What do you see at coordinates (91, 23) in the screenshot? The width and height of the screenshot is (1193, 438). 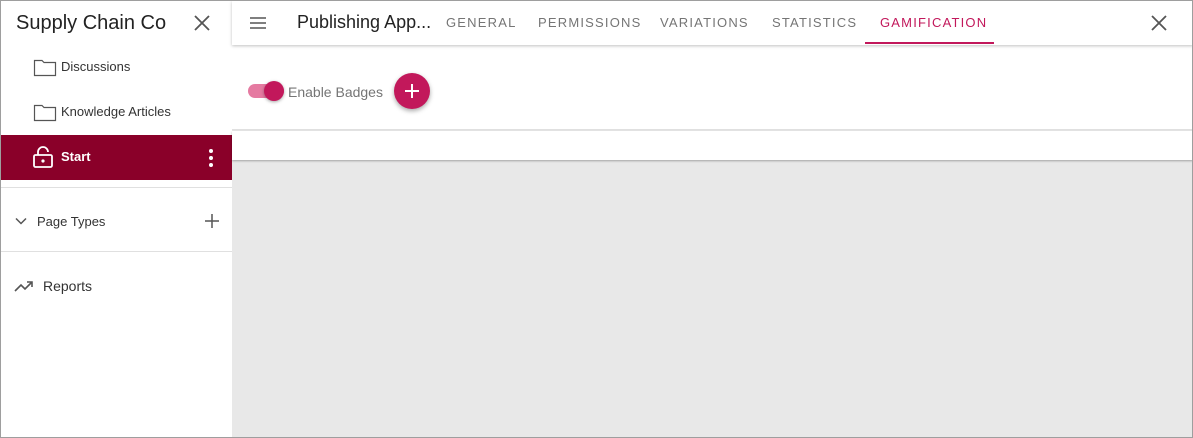 I see `site-title: Supply Chain Co` at bounding box center [91, 23].